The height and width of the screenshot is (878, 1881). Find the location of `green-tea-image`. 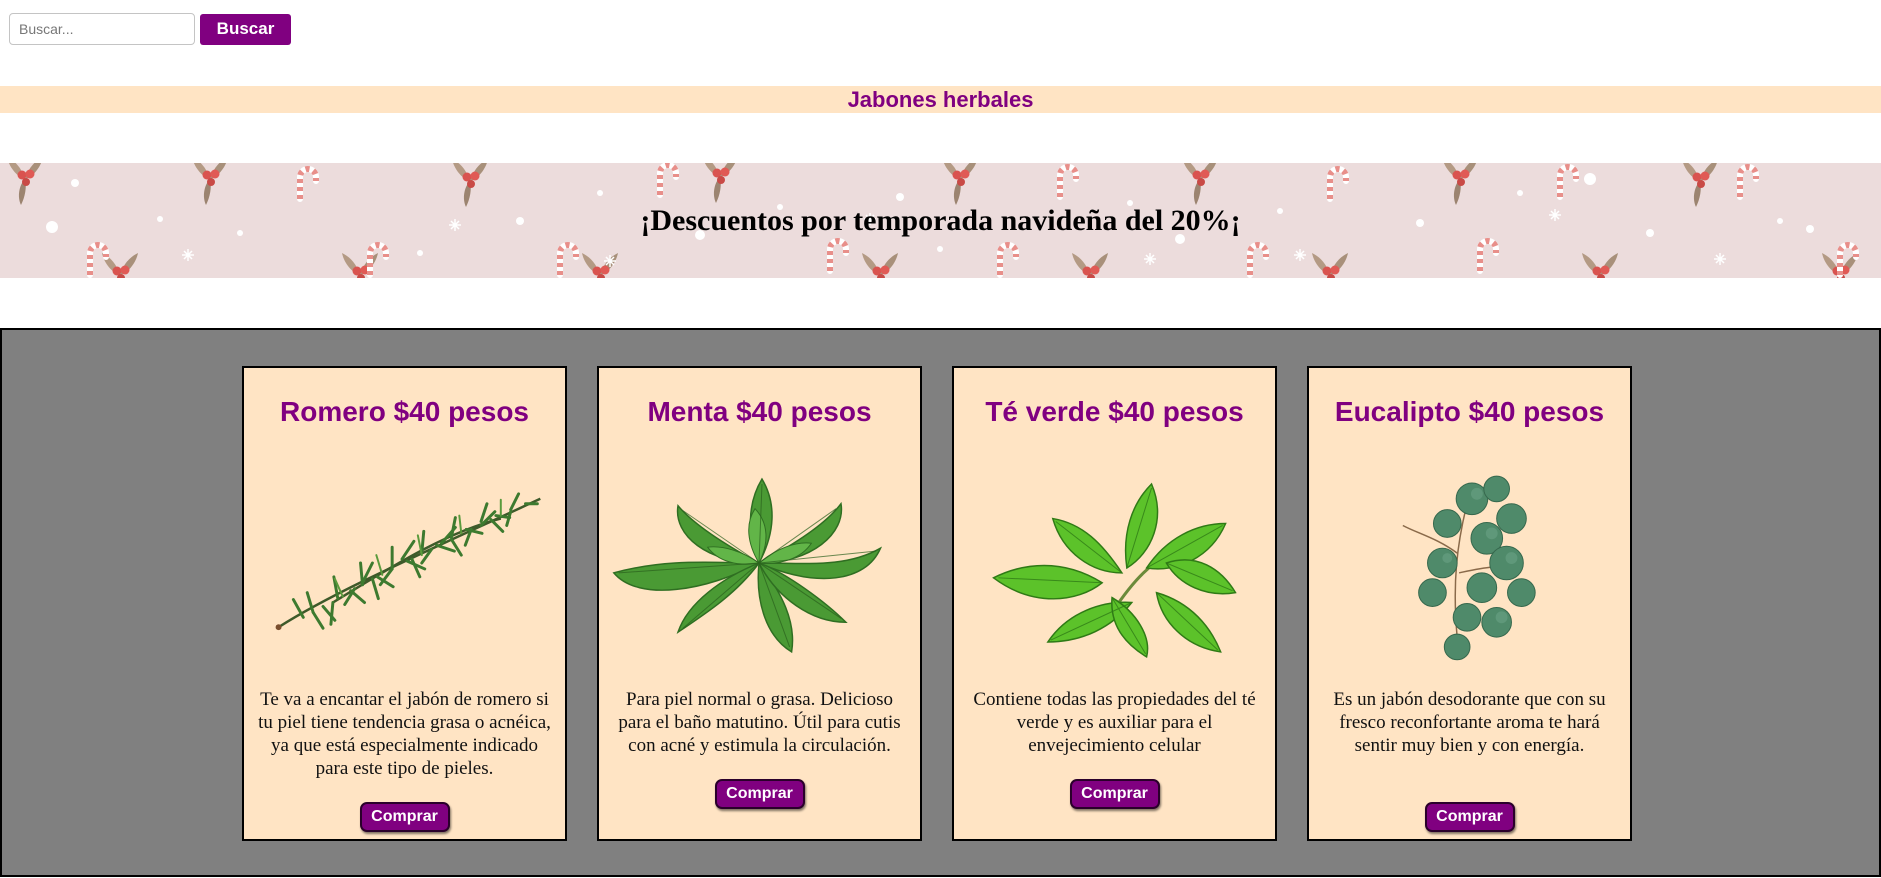

green-tea-image is located at coordinates (1114, 570).